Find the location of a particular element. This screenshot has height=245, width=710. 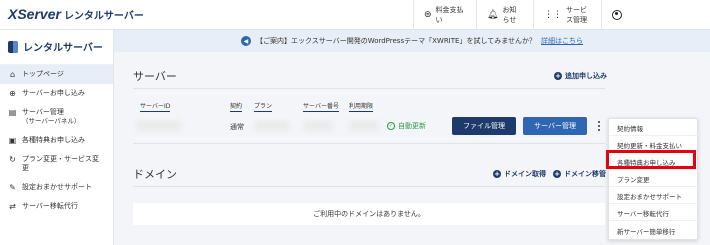

contract-value: 通常 is located at coordinates (237, 127).